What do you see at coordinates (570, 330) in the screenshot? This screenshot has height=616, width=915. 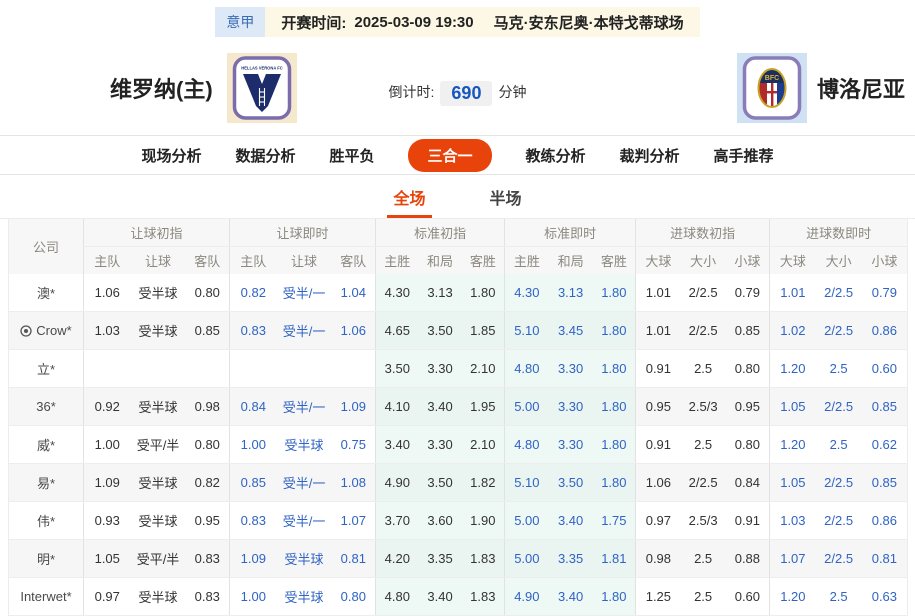 I see `odds-cell: 3.45` at bounding box center [570, 330].